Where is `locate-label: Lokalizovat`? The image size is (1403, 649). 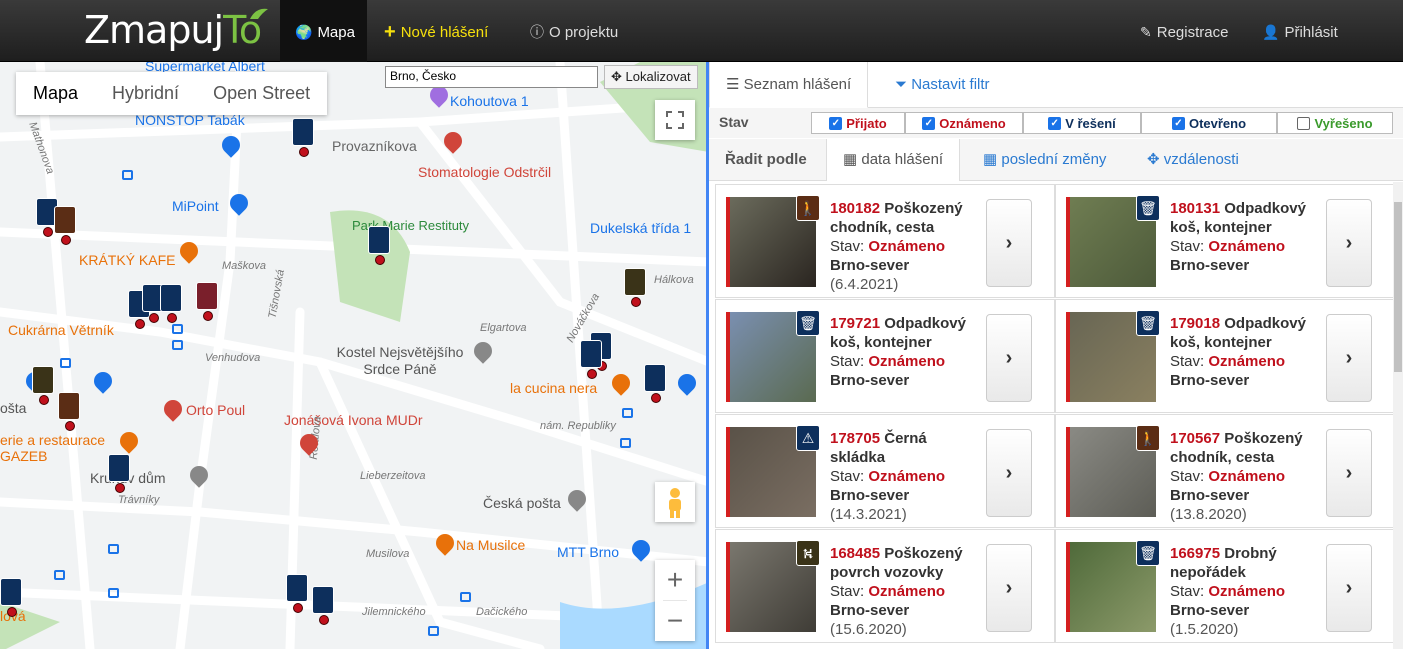 locate-label: Lokalizovat is located at coordinates (658, 76).